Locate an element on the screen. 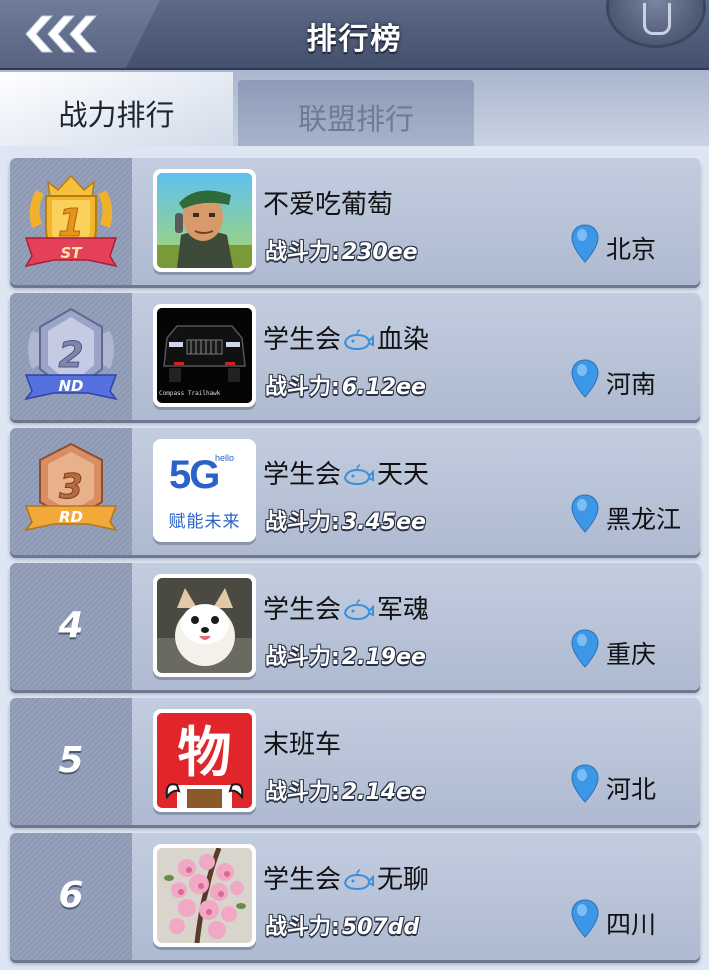 Image resolution: width=709 pixels, height=970 pixels. tab-label: 战力排行 is located at coordinates (116, 115).